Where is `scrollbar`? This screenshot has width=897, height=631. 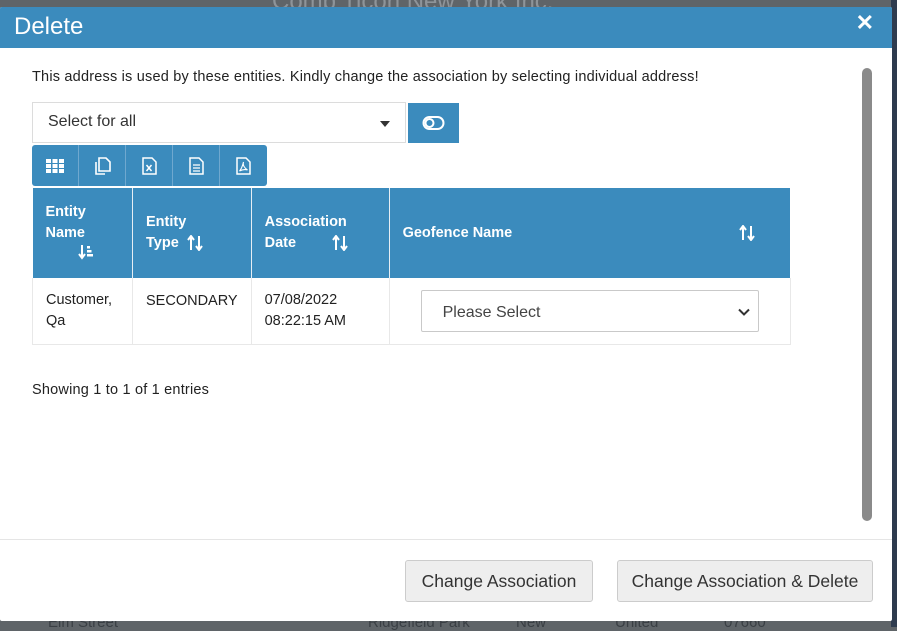 scrollbar is located at coordinates (867, 294).